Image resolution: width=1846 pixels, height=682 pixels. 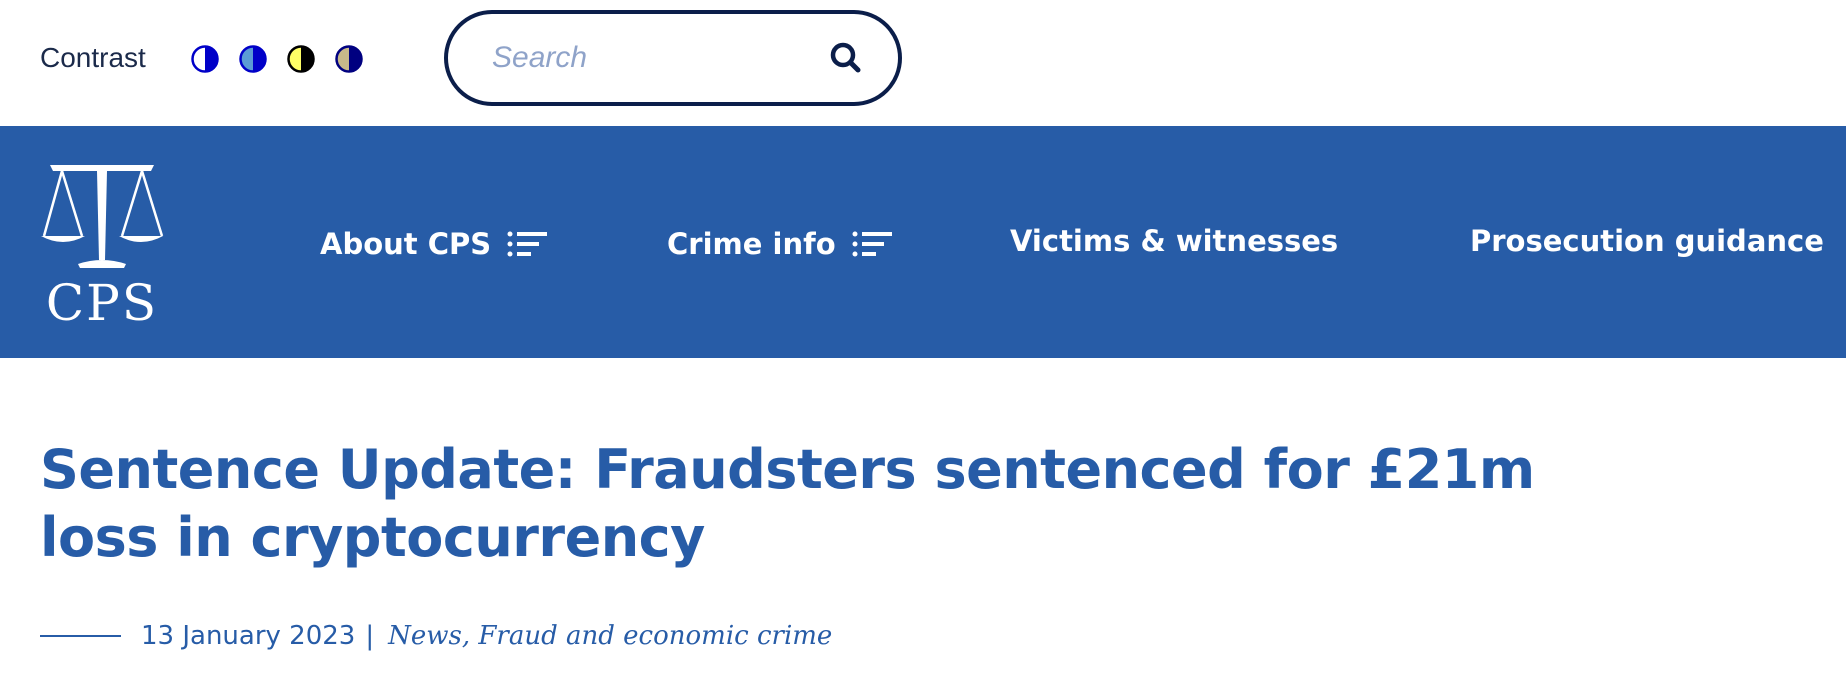 What do you see at coordinates (102, 300) in the screenshot?
I see `logo-wordmark: CPS` at bounding box center [102, 300].